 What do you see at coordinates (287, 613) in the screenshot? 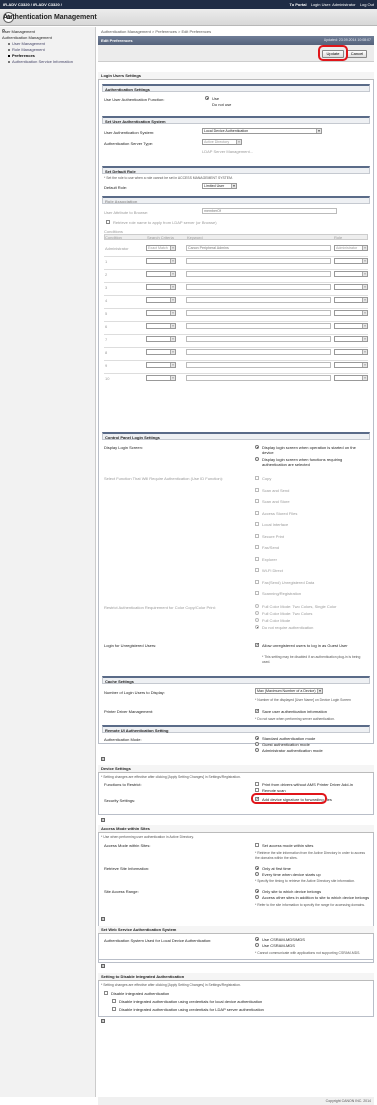
I see `color-option-label: Full Color Mode: Two Colors` at bounding box center [287, 613].